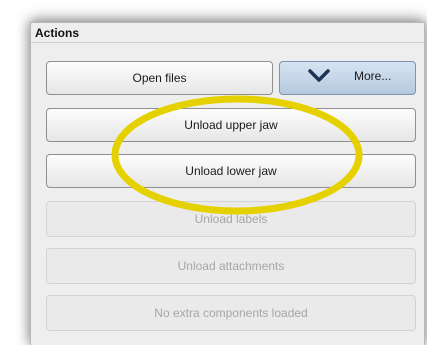 The height and width of the screenshot is (345, 427). What do you see at coordinates (57, 33) in the screenshot?
I see `panel-title: Actions` at bounding box center [57, 33].